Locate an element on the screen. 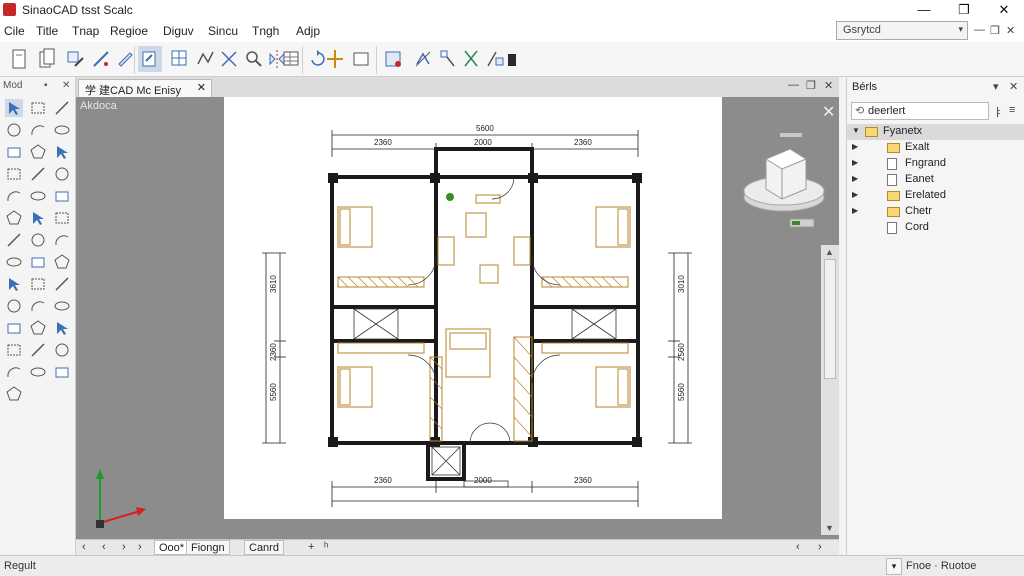 Image resolution: width=1024 pixels, height=576 pixels. layer-select: Gsrytcd ▾ is located at coordinates (902, 30).